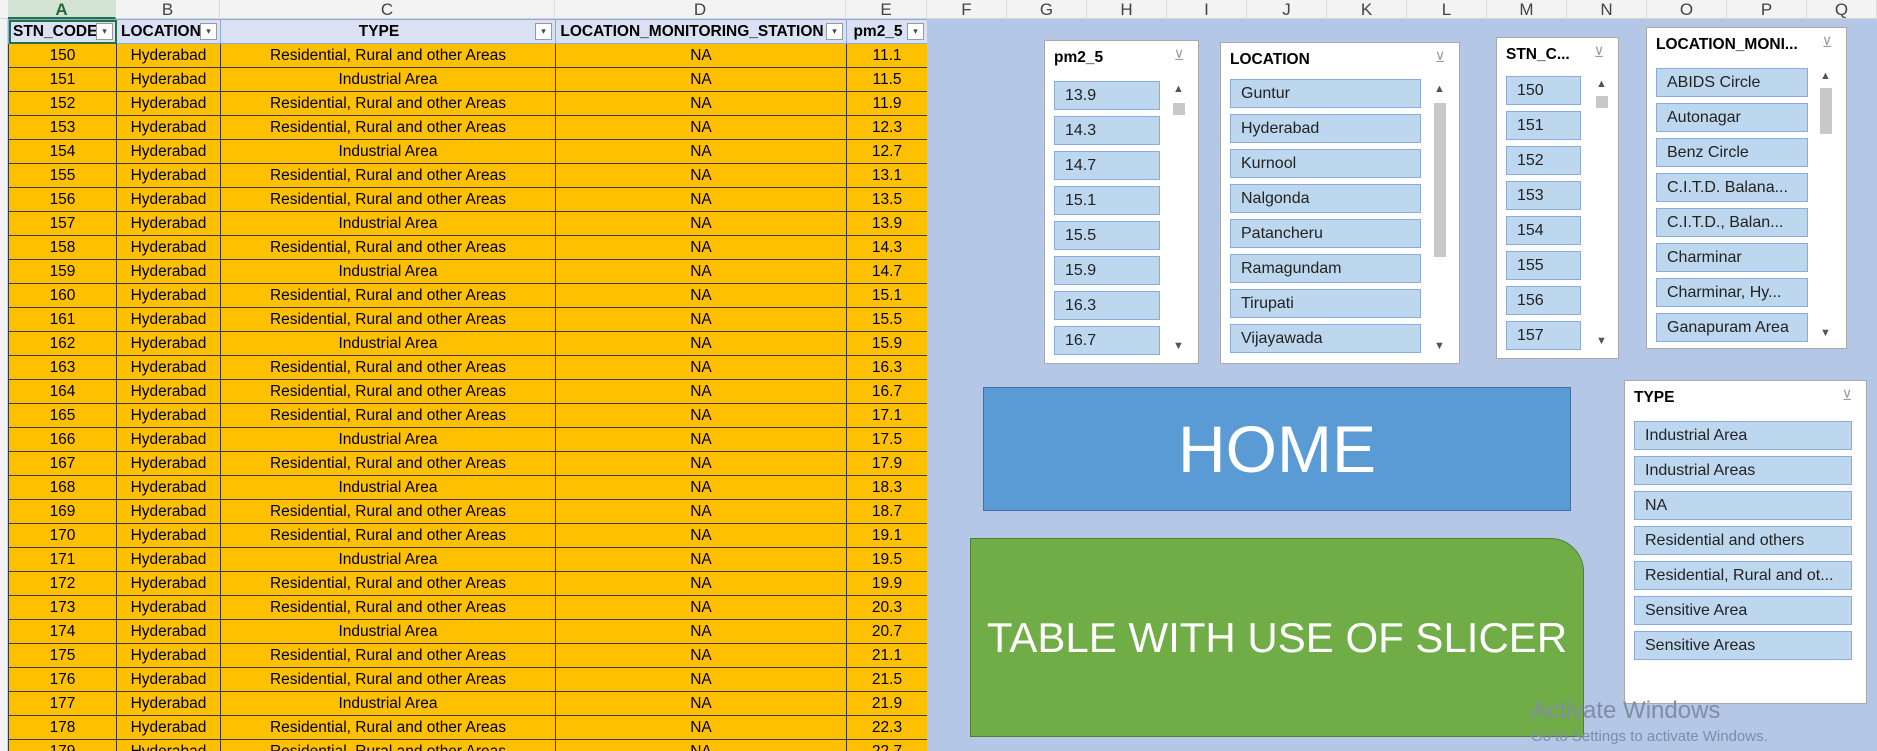  What do you see at coordinates (886, 439) in the screenshot?
I see `table-cell: 17.5` at bounding box center [886, 439].